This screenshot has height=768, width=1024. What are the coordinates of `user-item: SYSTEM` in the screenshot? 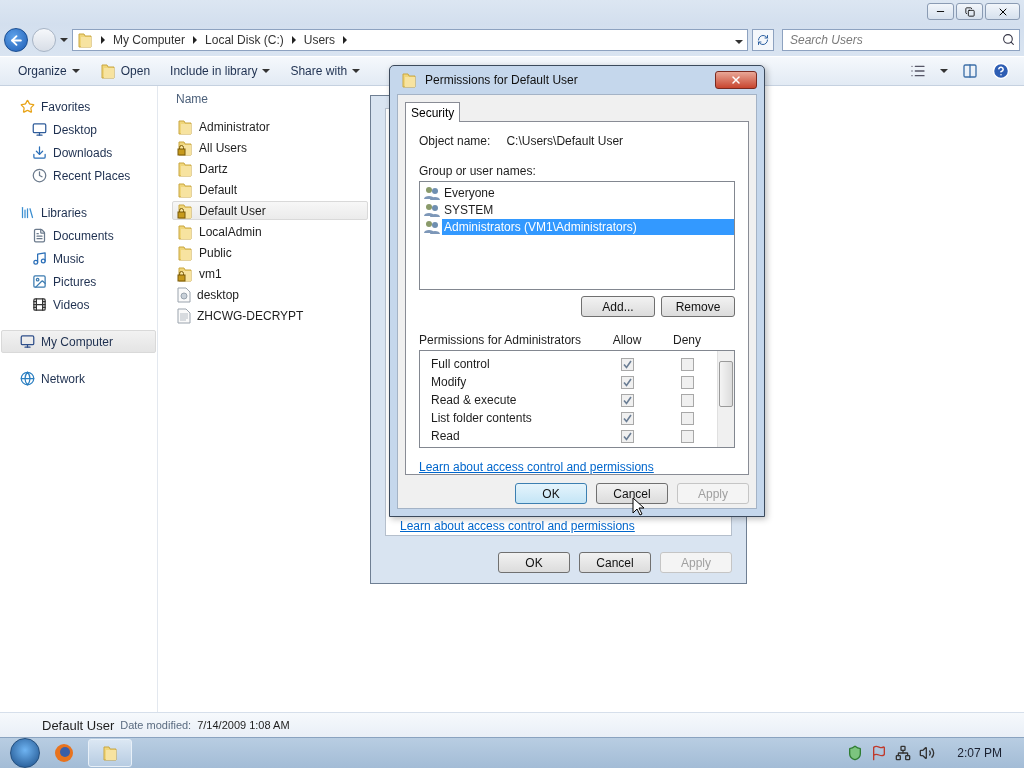 It's located at (469, 209).